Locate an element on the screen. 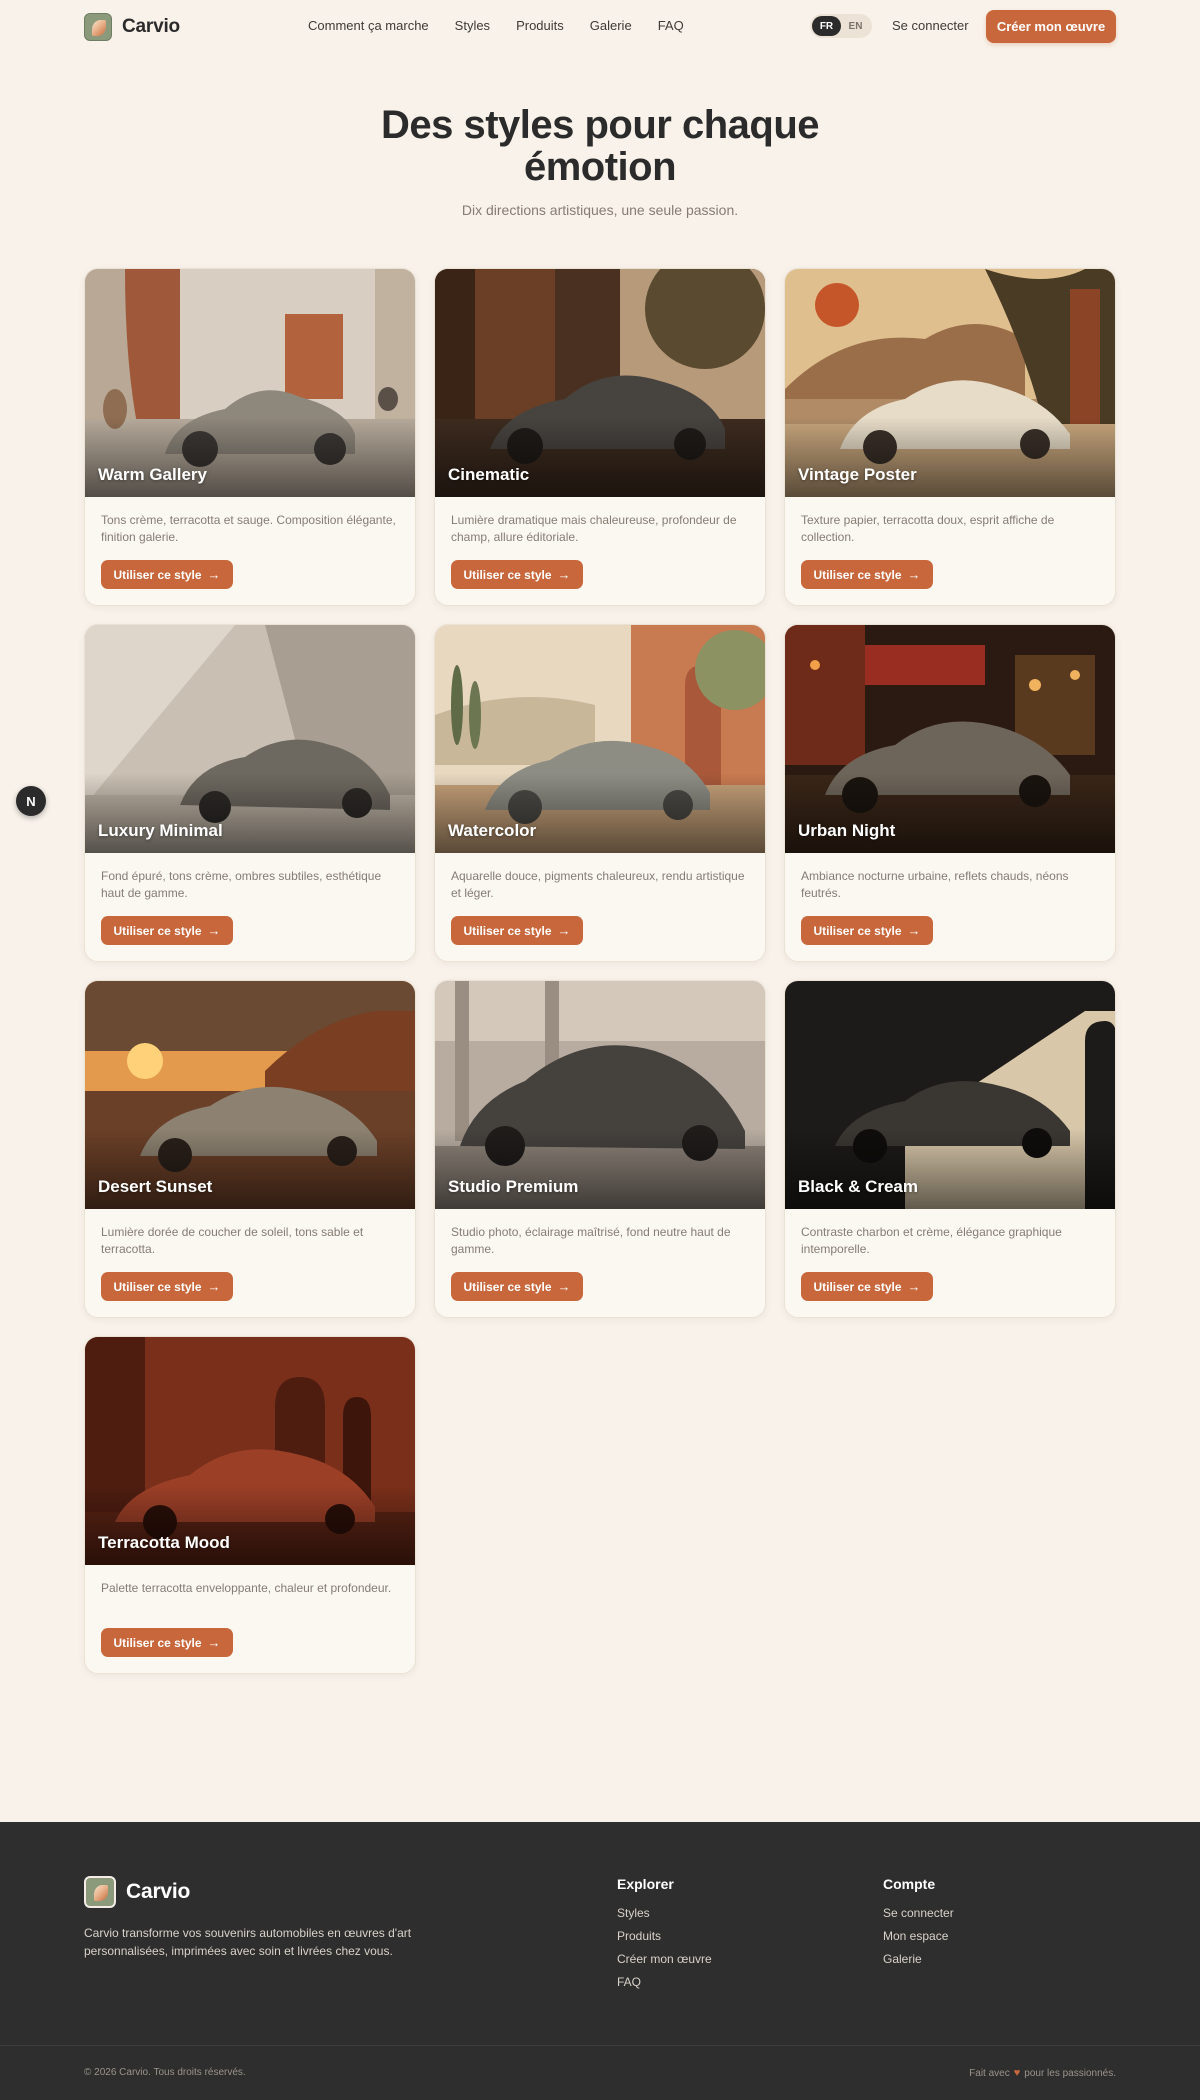 This screenshot has width=1200, height=2100. footer-link-signin: Se connecter is located at coordinates (918, 1913).